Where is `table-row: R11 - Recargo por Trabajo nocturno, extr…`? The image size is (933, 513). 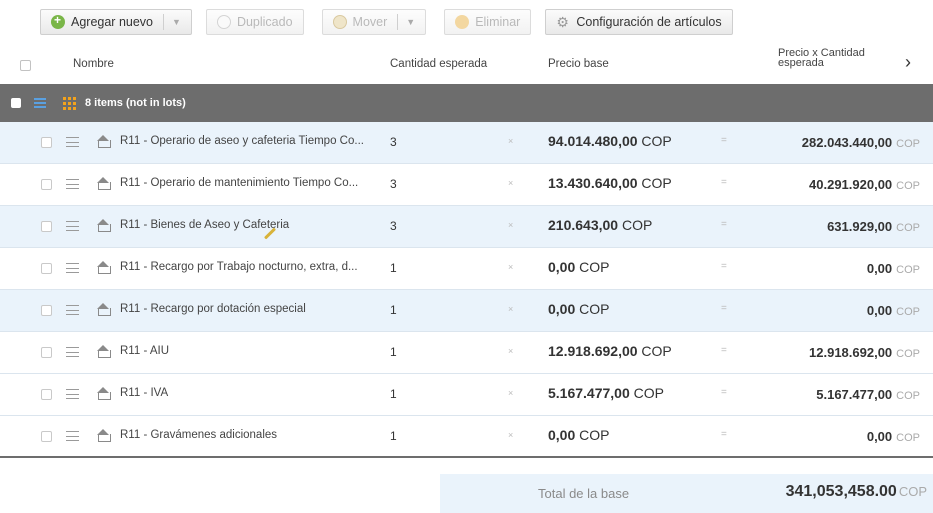 table-row: R11 - Recargo por Trabajo nocturno, extr… is located at coordinates (466, 269).